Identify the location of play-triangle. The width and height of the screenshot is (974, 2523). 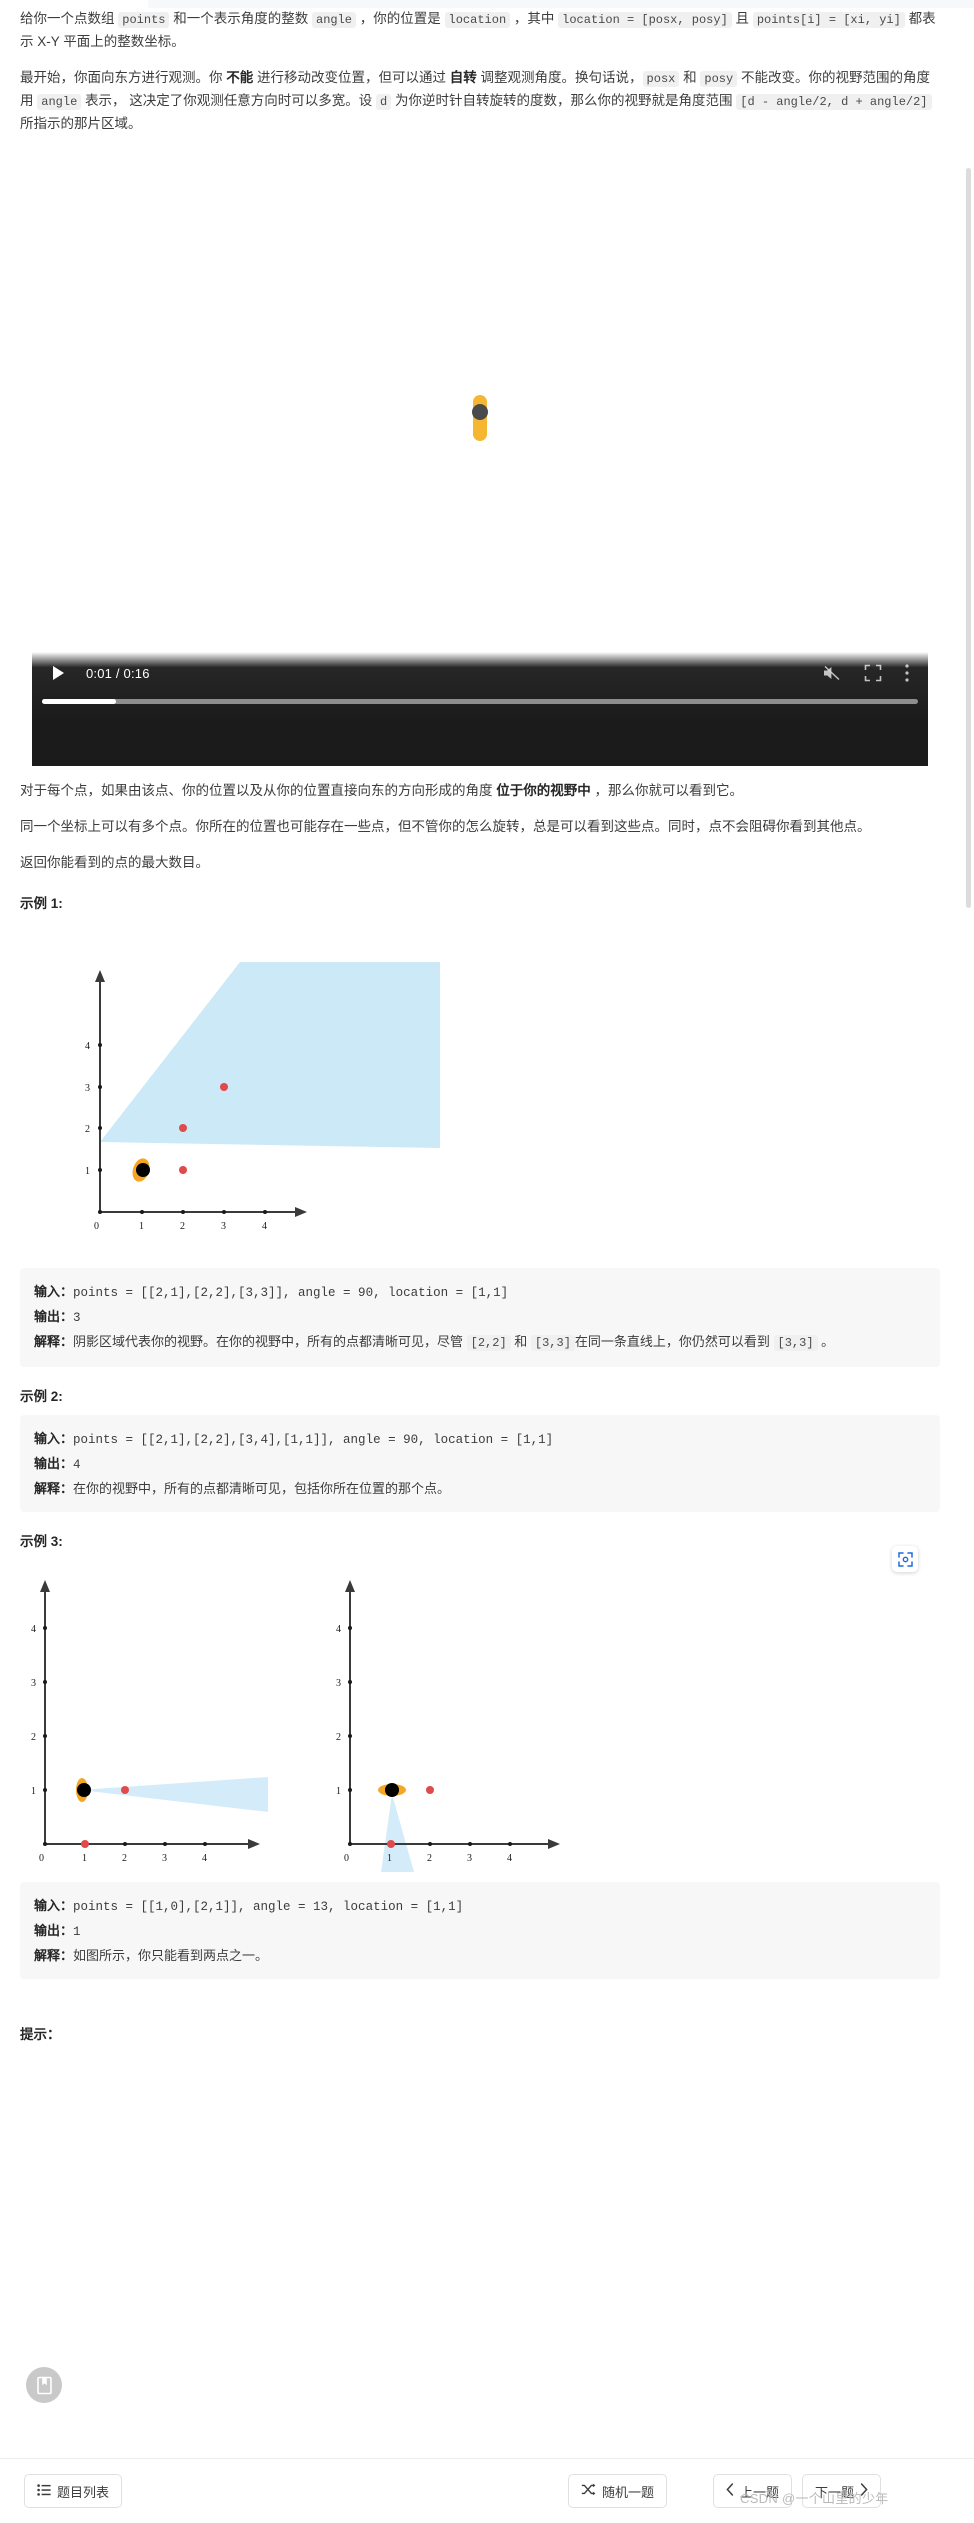
(58, 673).